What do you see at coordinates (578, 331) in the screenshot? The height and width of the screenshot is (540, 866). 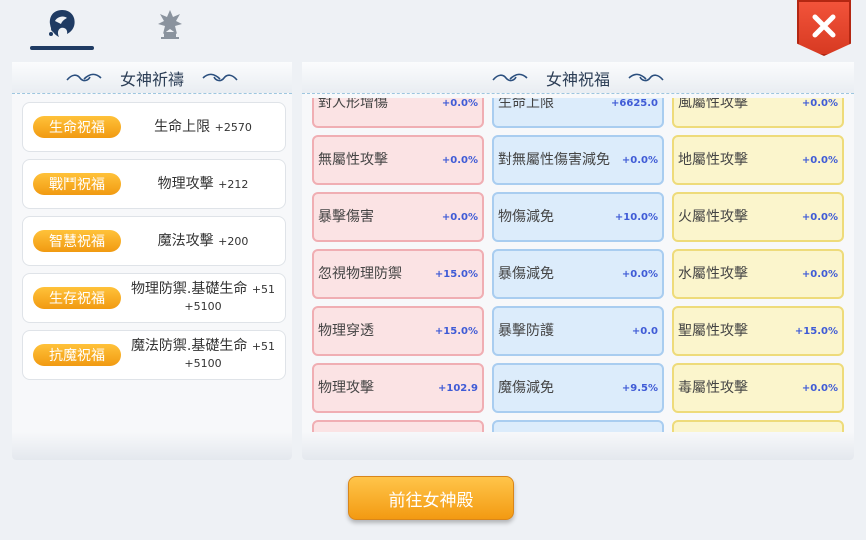 I see `stat-cell: 暴擊防護 +0.0` at bounding box center [578, 331].